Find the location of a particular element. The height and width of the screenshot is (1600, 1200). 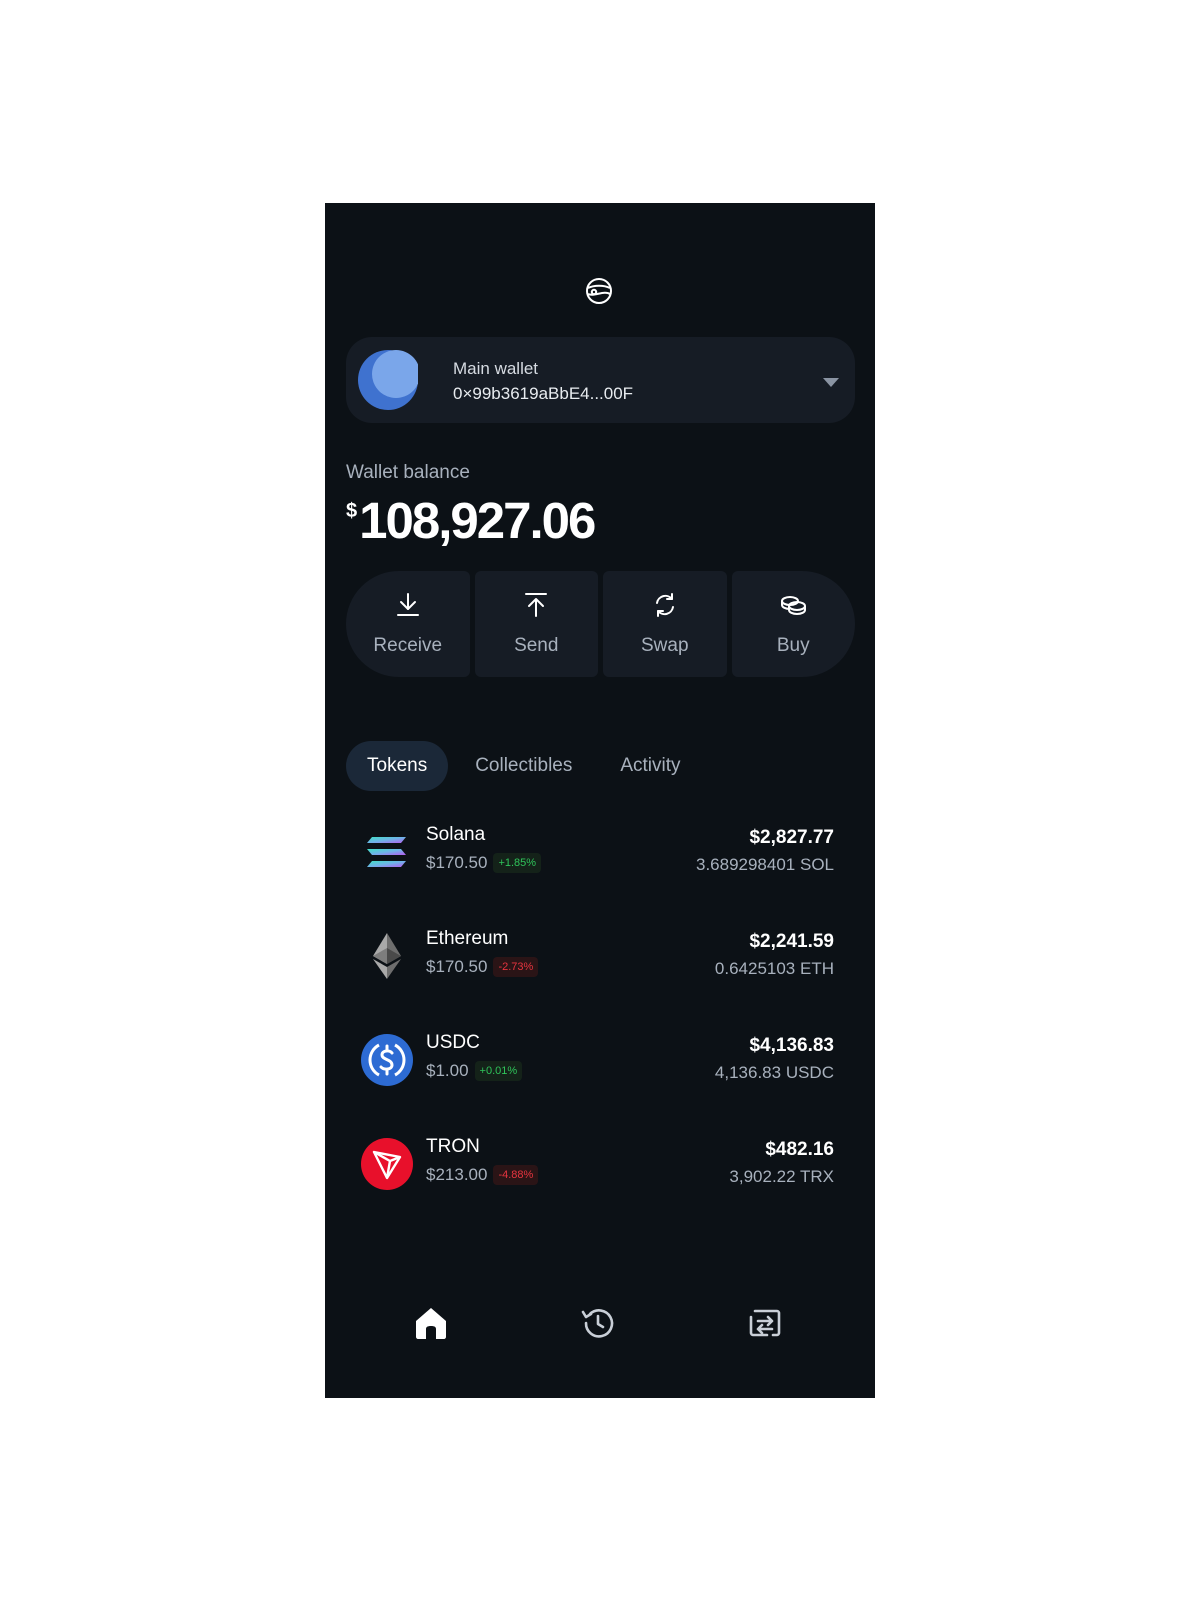

tab-activity: Activity is located at coordinates (650, 766).